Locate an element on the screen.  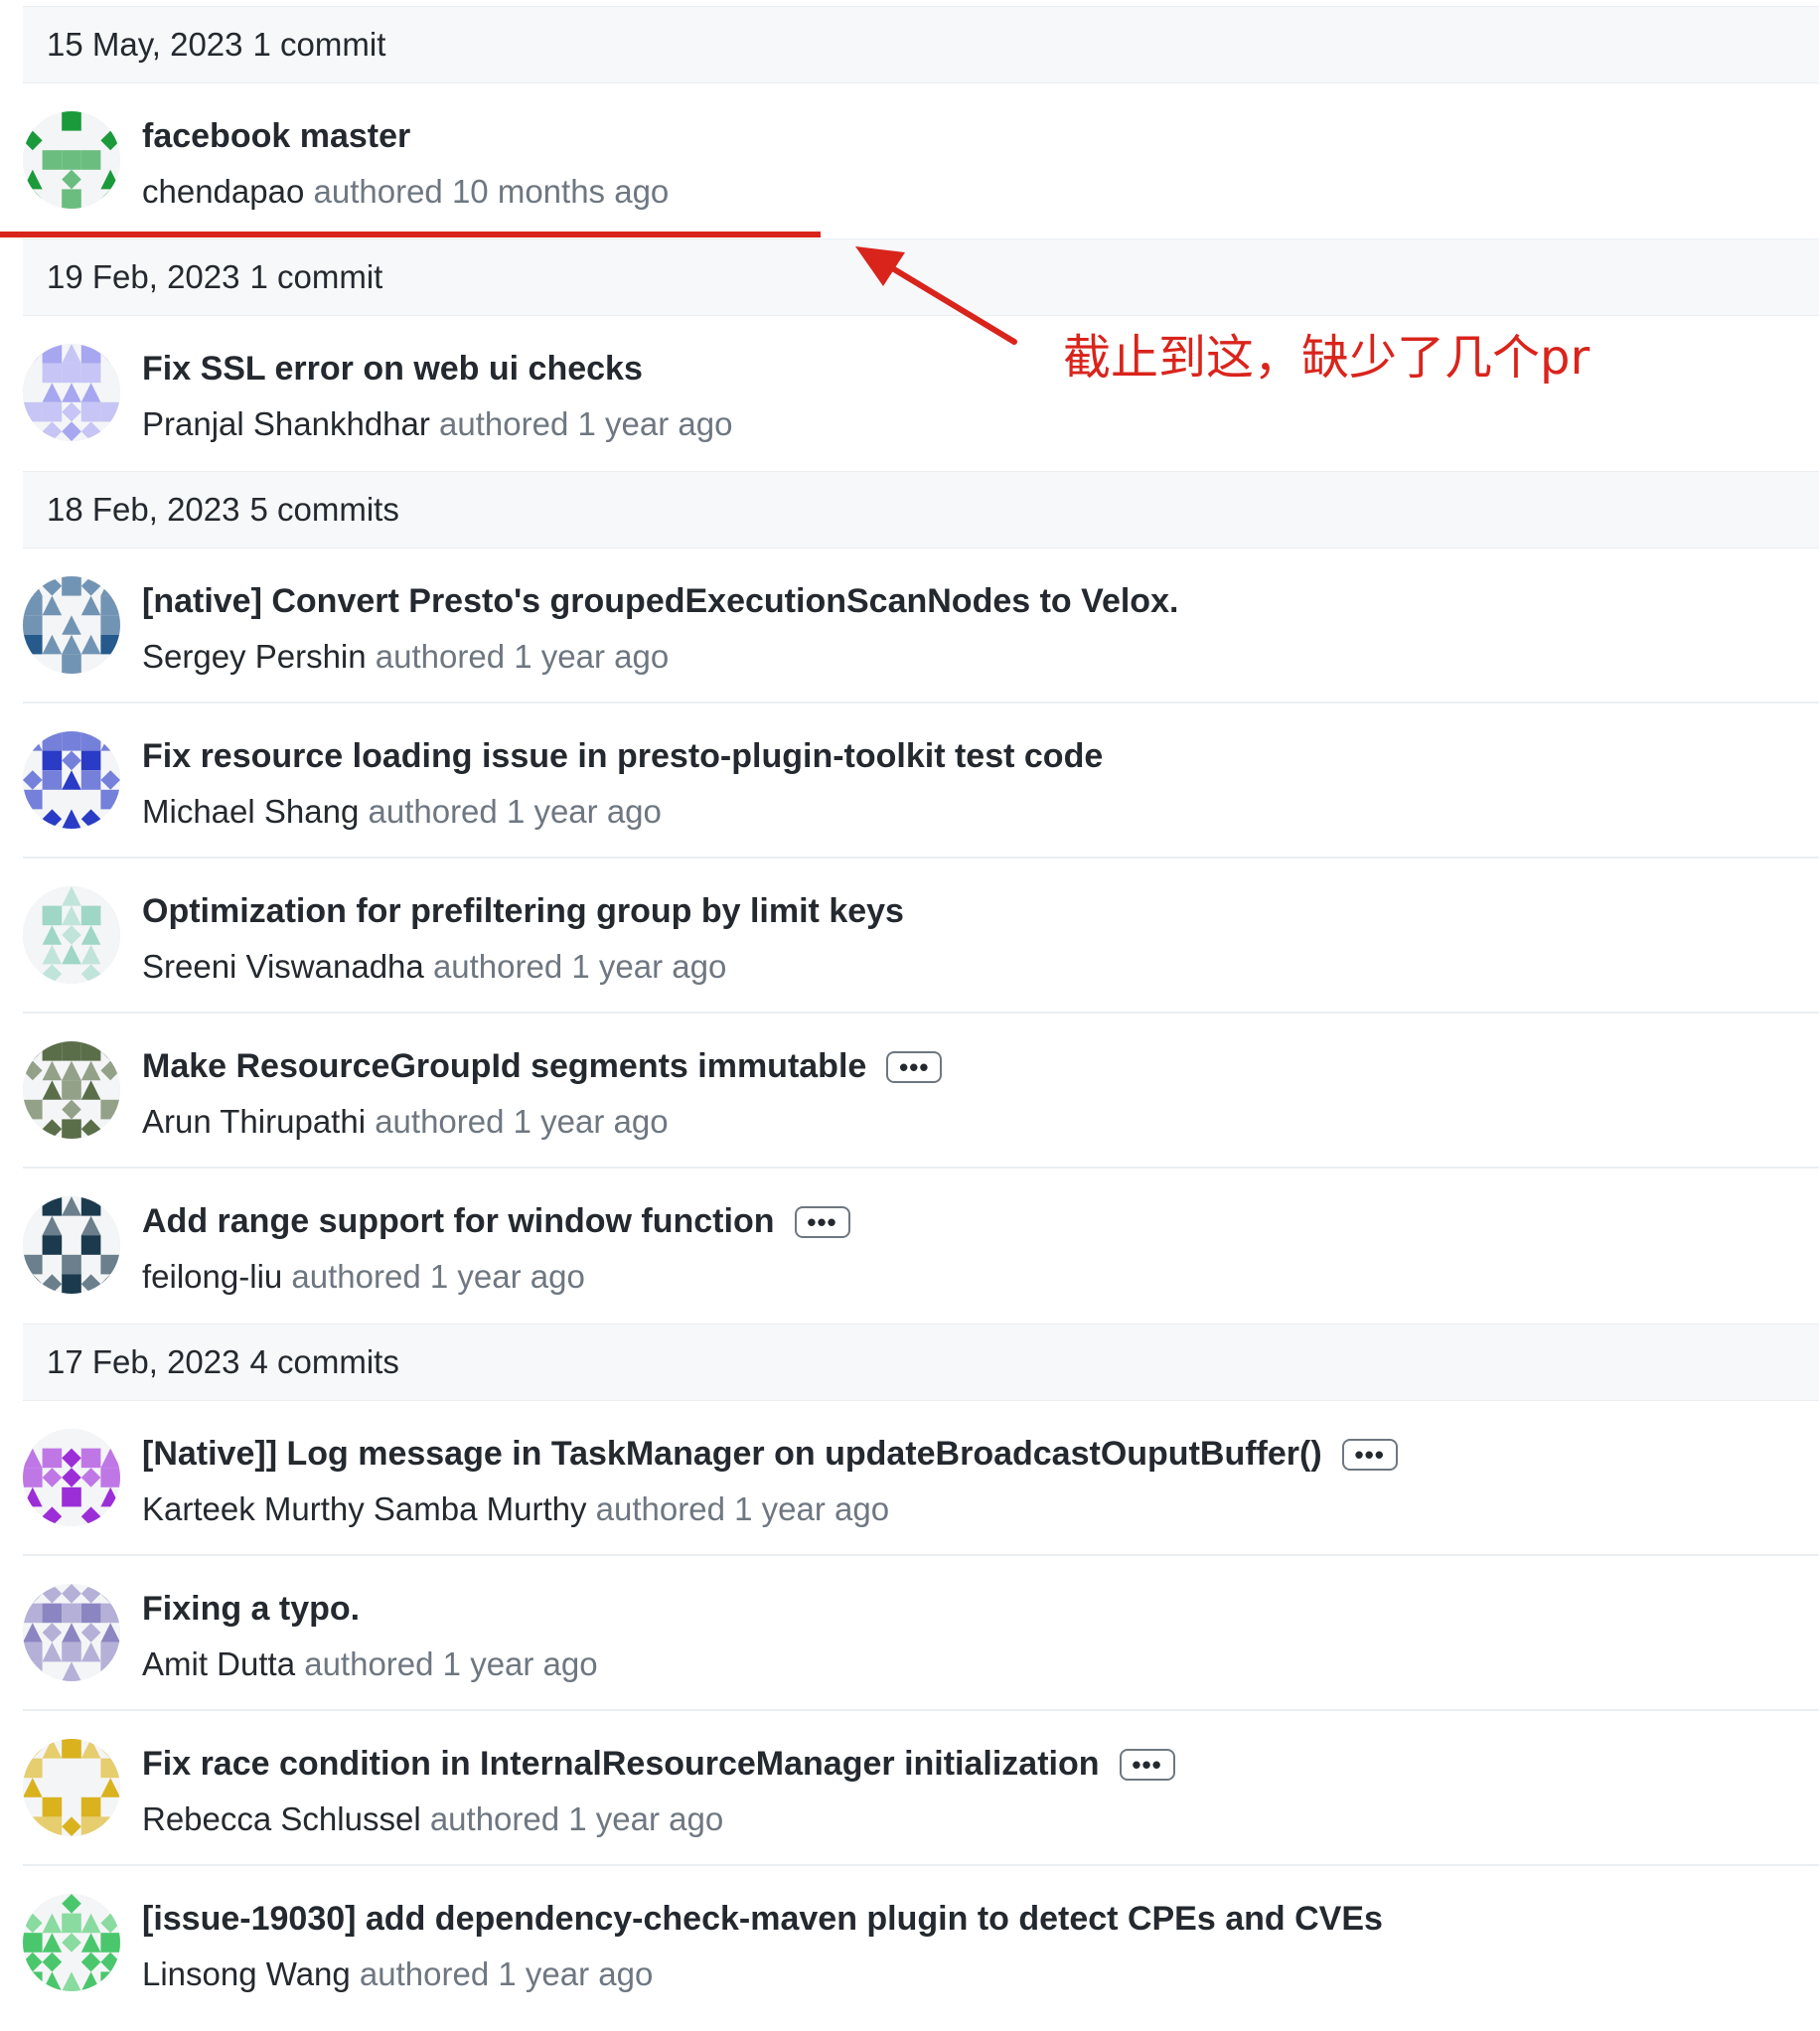
author-name-link: Sergey Pershin is located at coordinates (254, 656).